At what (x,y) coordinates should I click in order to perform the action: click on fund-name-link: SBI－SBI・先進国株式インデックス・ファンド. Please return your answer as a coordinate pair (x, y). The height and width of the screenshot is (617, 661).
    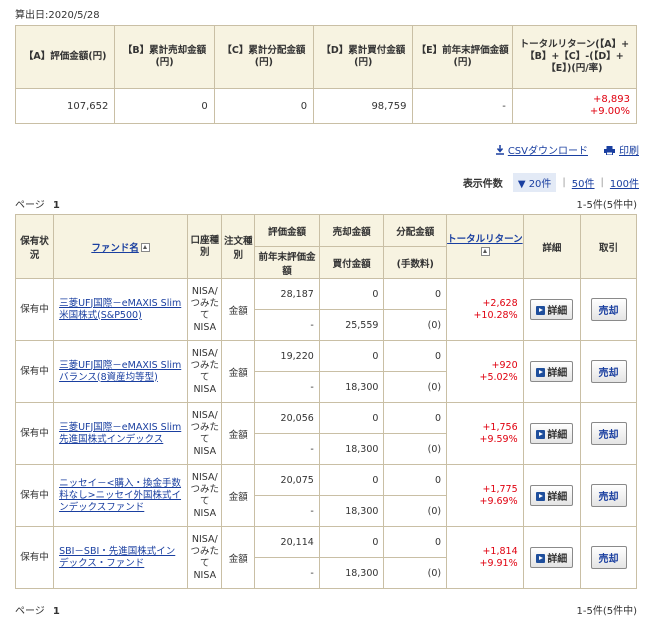
    Looking at the image, I should click on (121, 557).